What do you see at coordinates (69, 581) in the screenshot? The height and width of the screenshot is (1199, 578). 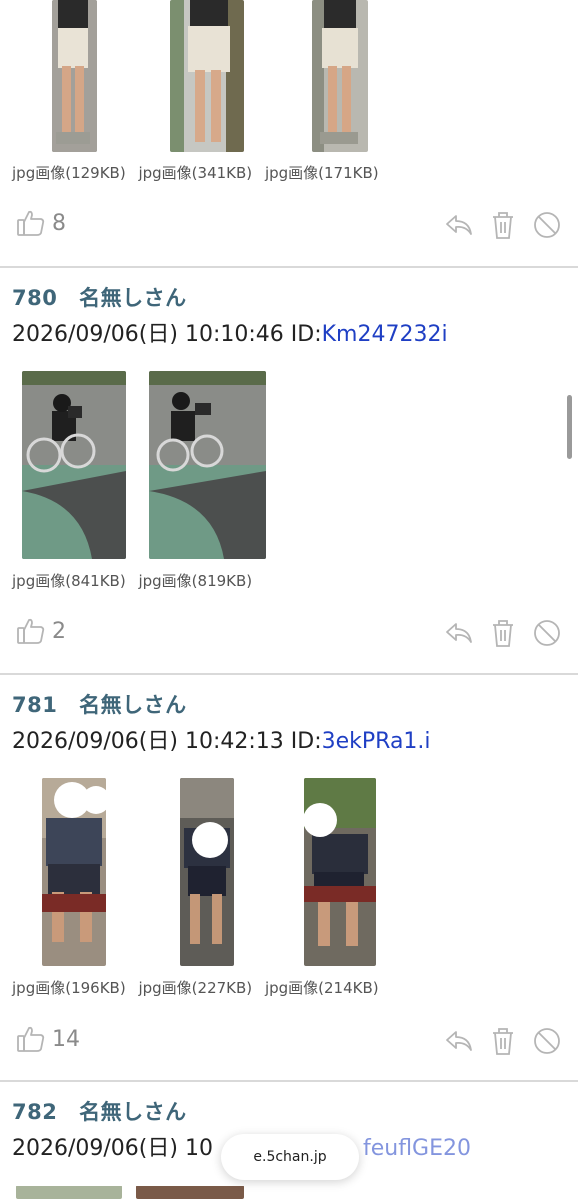 I see `image-caption: jpg画像(841KB)` at bounding box center [69, 581].